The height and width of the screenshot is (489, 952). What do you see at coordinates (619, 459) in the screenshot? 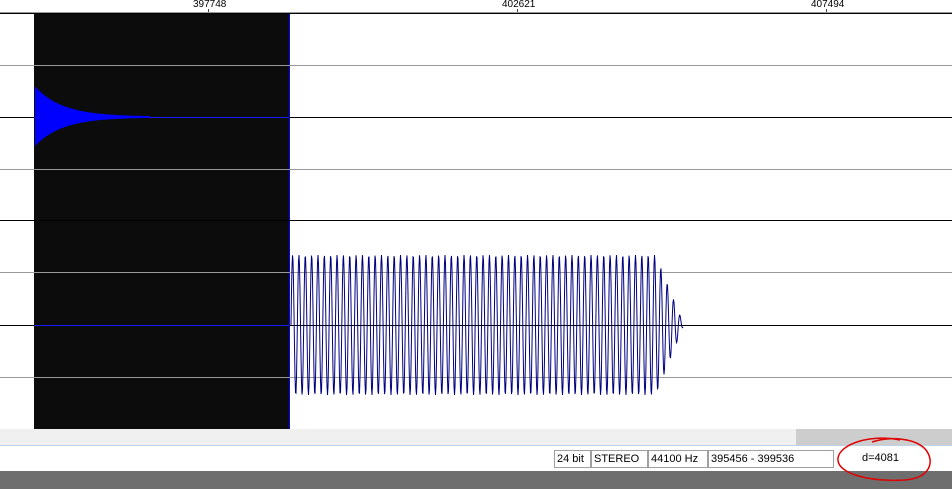
I see `channels-field: STEREO` at bounding box center [619, 459].